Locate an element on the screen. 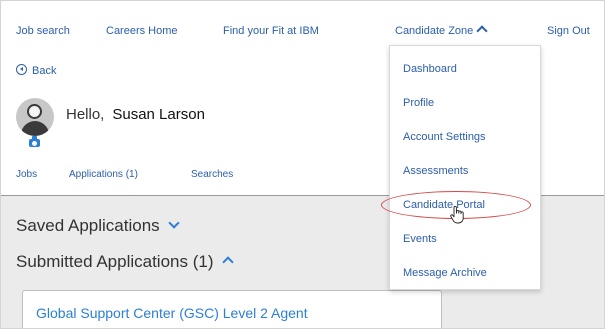  submitted-applications-toggle: Submitted Applications (1) is located at coordinates (125, 262).